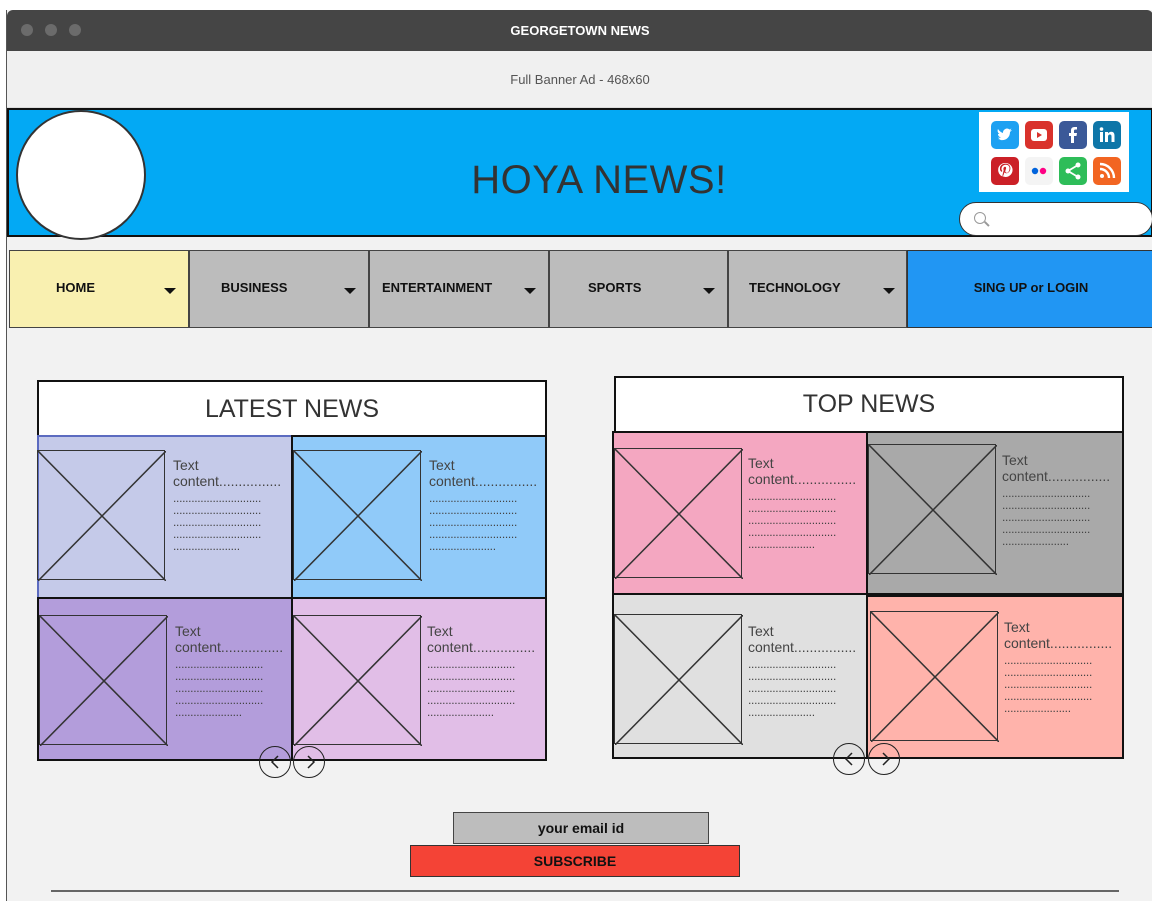 The image size is (1152, 901). What do you see at coordinates (1073, 171) in the screenshot?
I see `share-icon` at bounding box center [1073, 171].